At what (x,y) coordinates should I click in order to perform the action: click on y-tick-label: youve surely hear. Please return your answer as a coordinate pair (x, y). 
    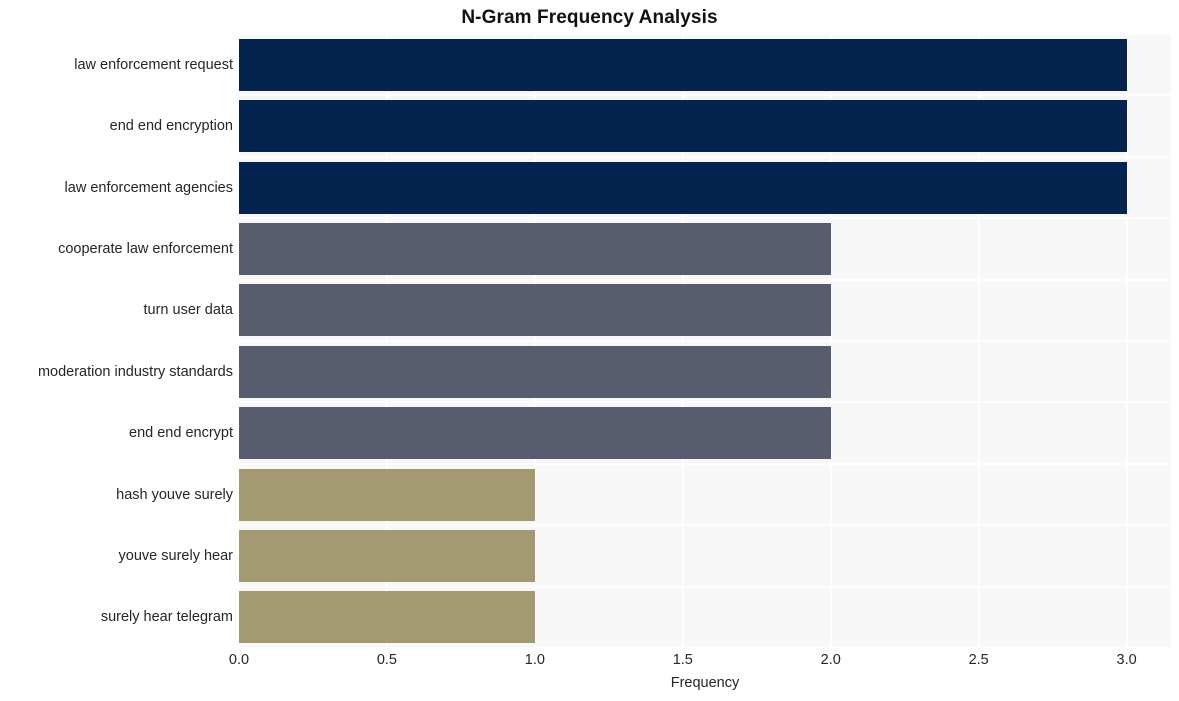
    Looking at the image, I should click on (175, 555).